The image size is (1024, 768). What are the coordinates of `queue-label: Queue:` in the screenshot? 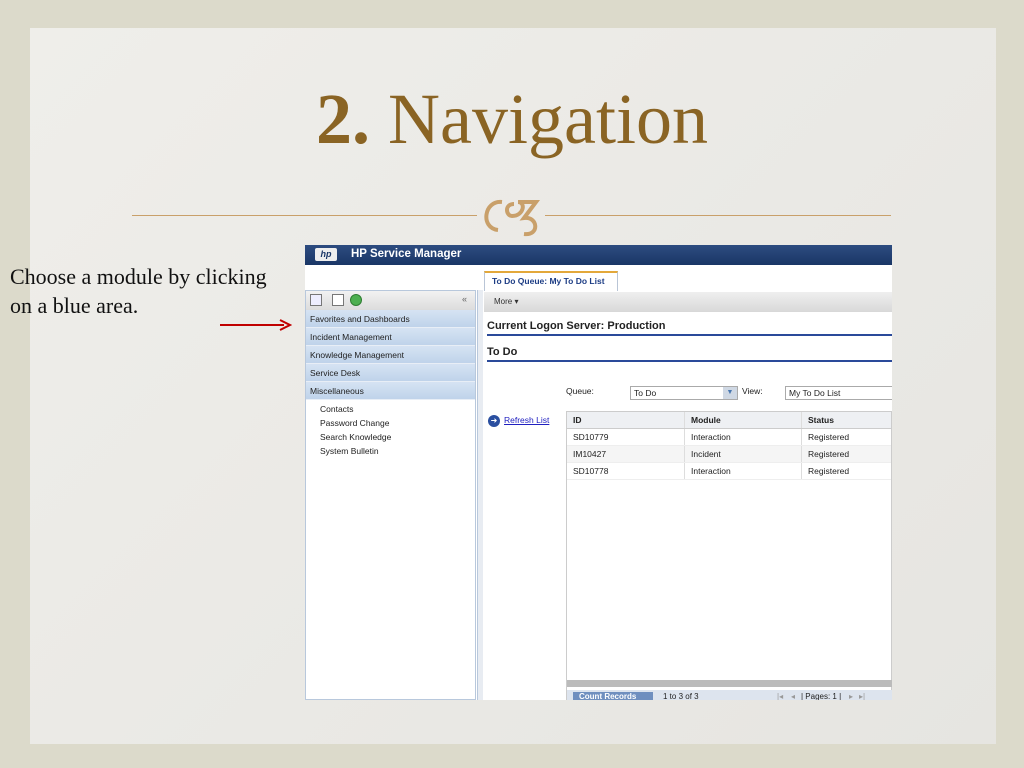 It's located at (580, 391).